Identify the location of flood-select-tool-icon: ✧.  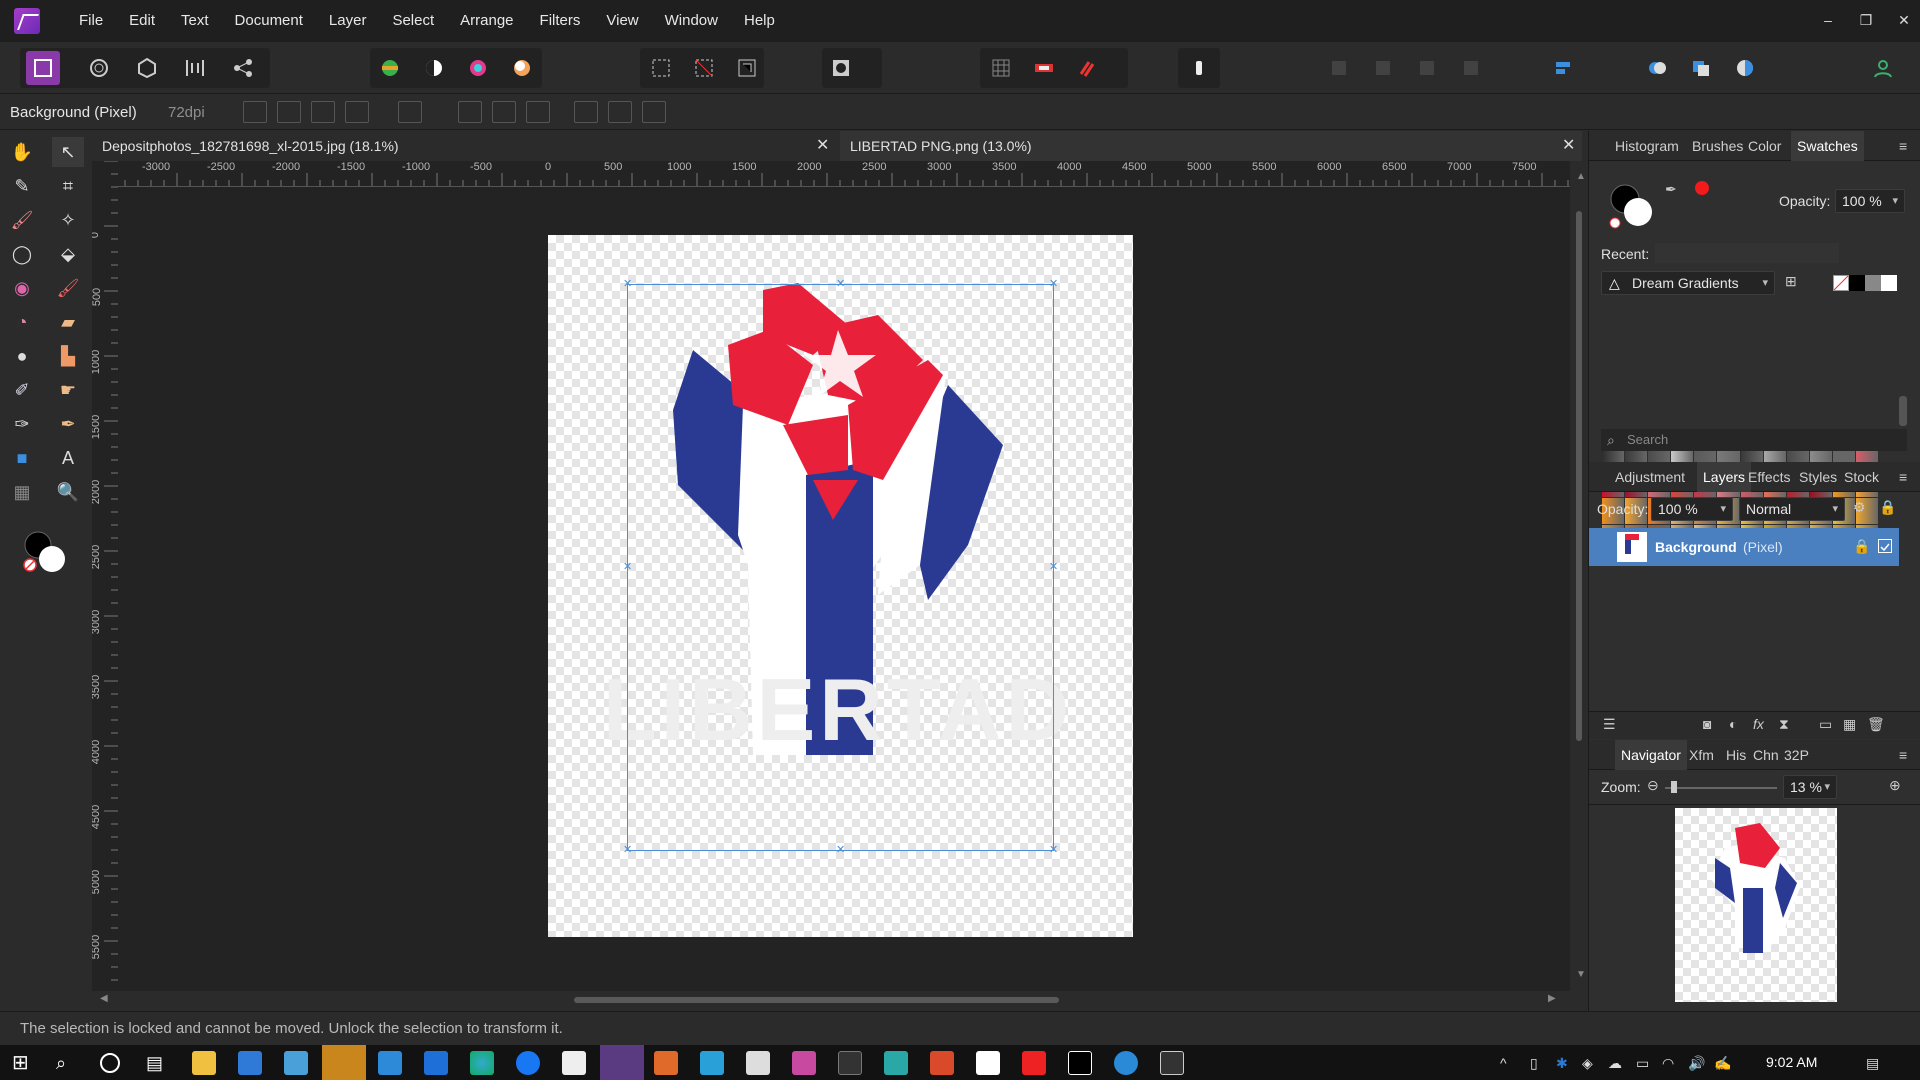
(68, 220).